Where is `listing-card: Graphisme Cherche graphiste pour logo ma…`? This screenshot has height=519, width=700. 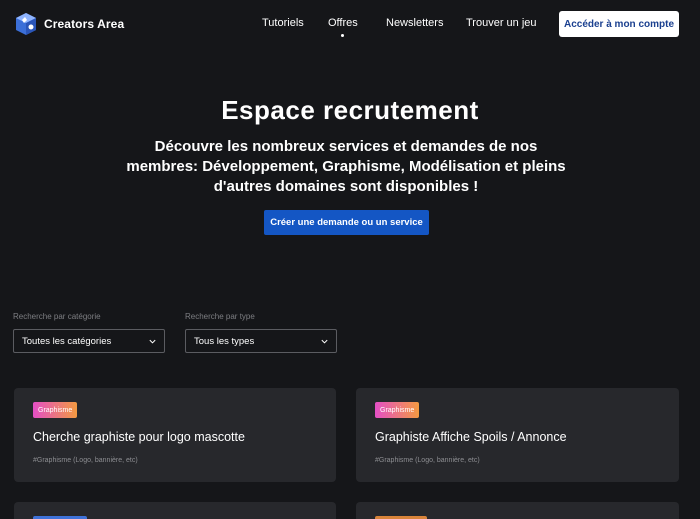
listing-card: Graphisme Cherche graphiste pour logo ma… is located at coordinates (175, 435).